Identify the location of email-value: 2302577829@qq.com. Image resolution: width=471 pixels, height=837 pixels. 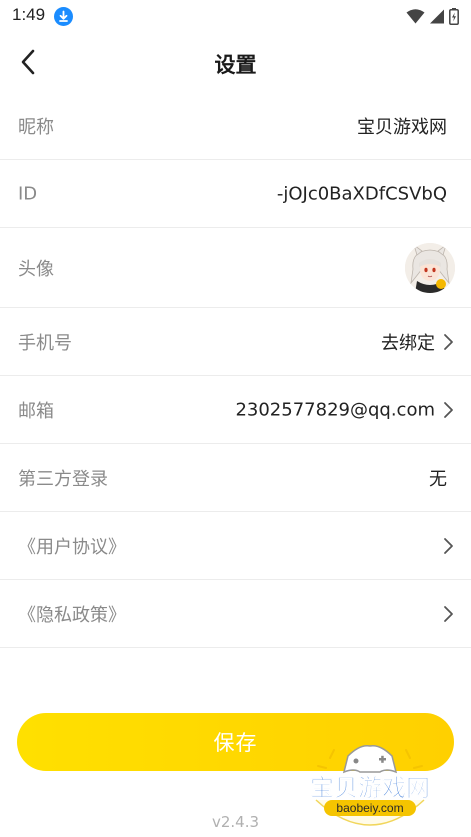
(335, 409).